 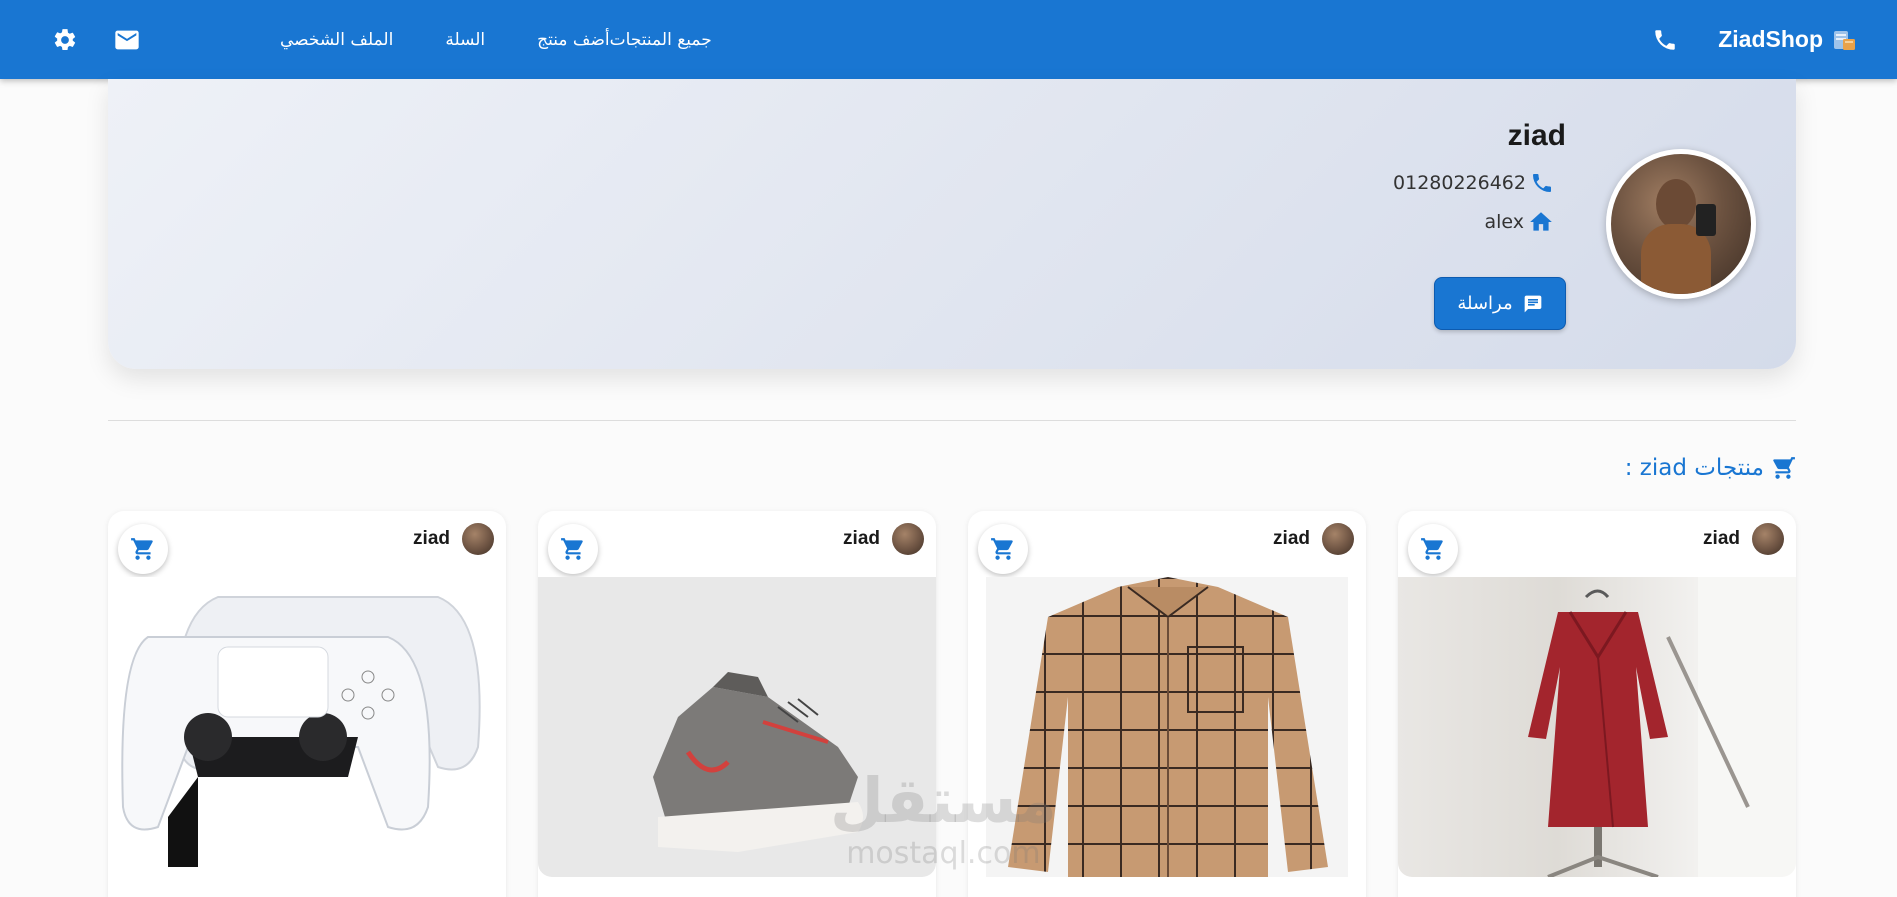 I want to click on mail-icon, so click(x=127, y=39).